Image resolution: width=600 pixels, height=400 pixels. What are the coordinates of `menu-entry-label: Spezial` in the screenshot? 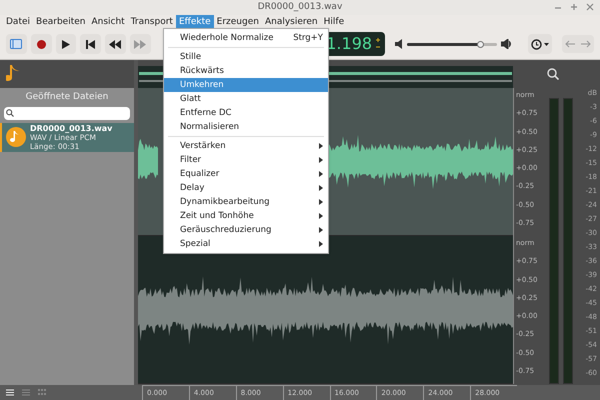 It's located at (195, 244).